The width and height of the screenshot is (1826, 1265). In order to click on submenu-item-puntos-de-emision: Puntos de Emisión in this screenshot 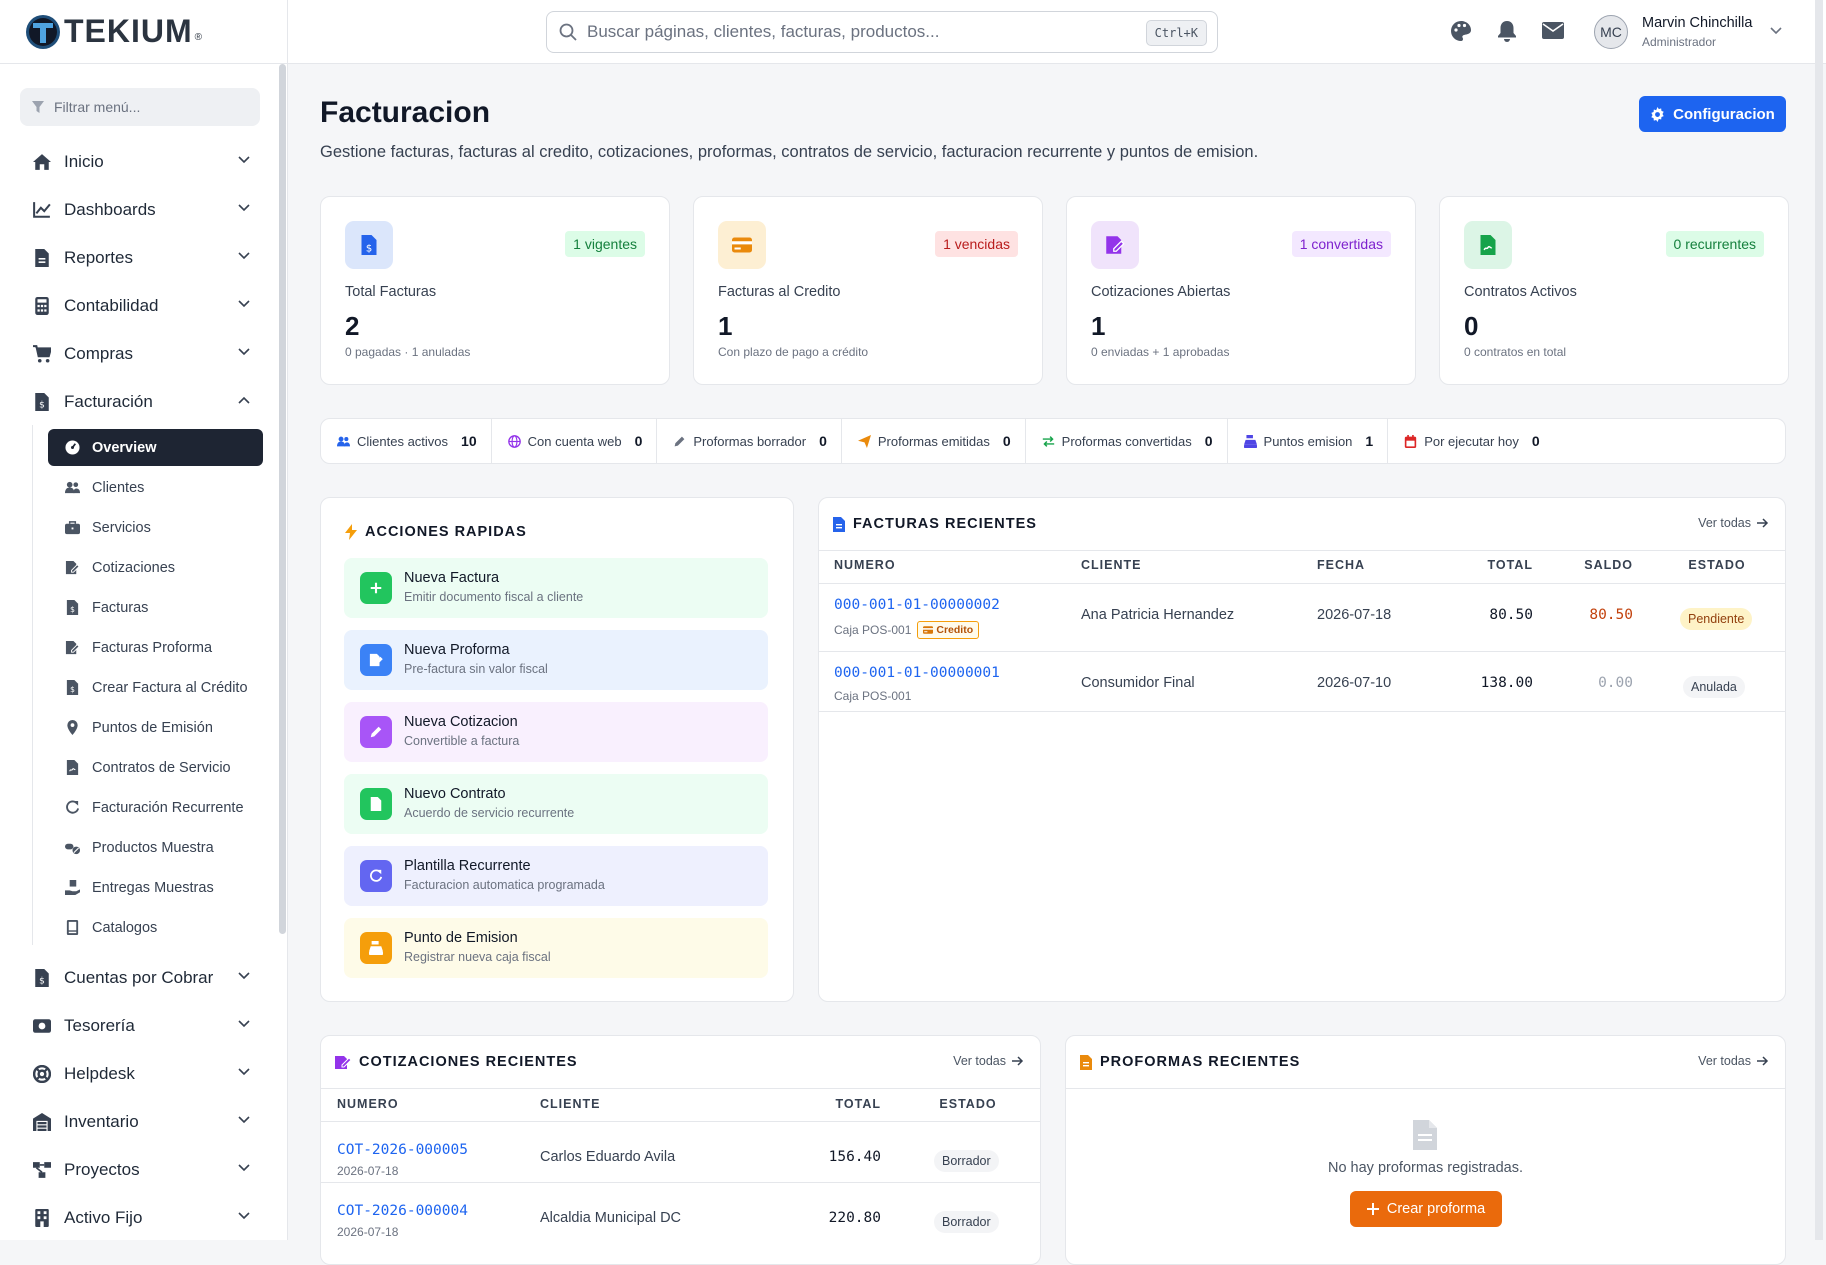, I will do `click(155, 727)`.